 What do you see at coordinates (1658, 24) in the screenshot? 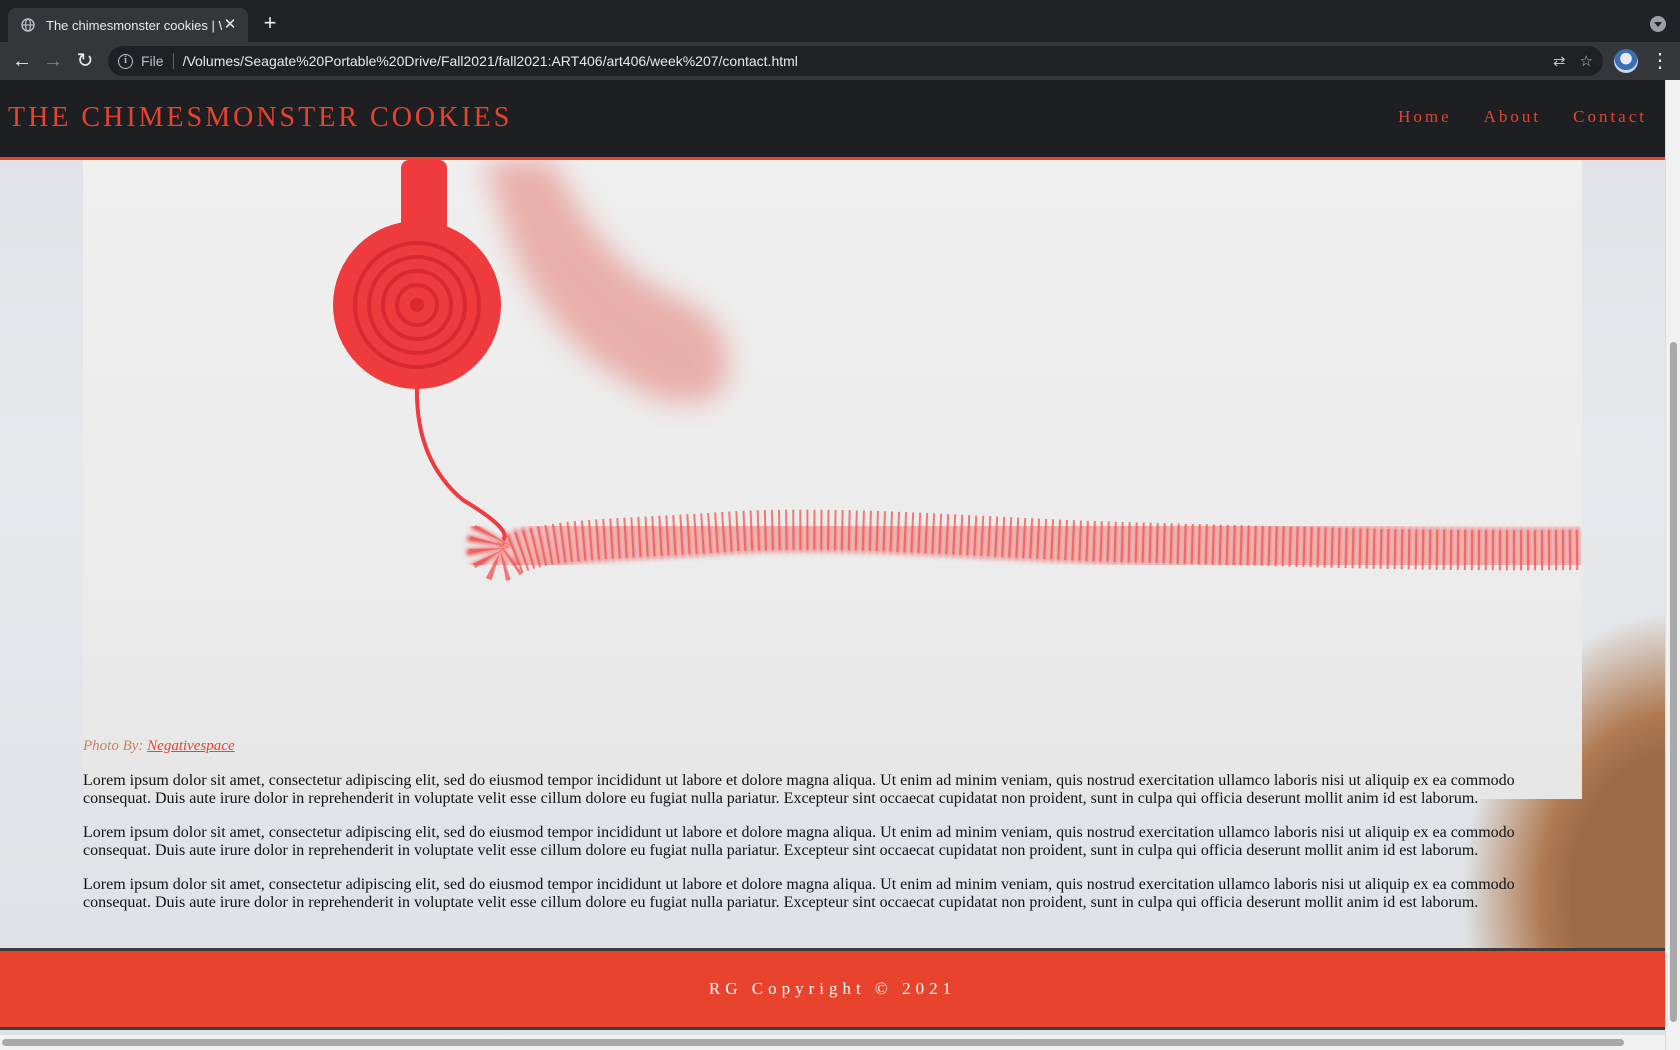
I see `tab-search-icon` at bounding box center [1658, 24].